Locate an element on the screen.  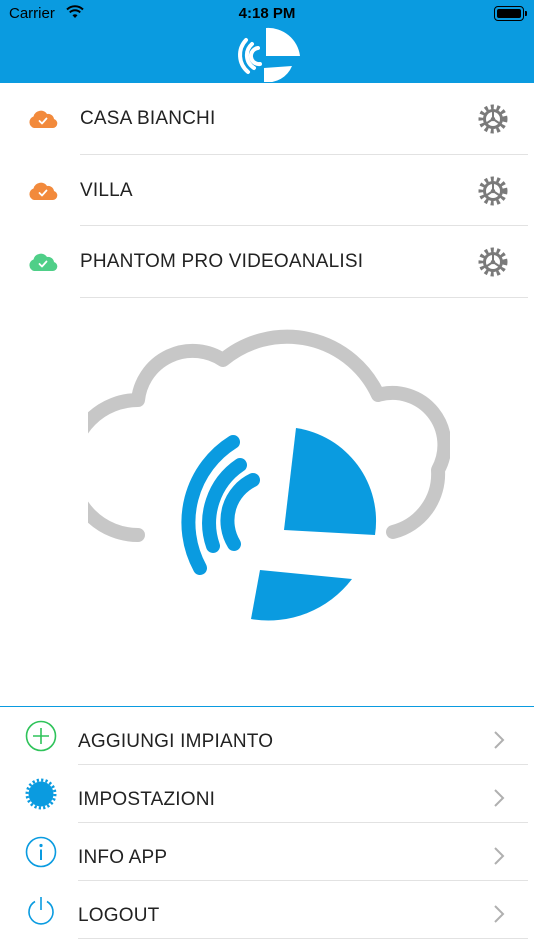
status-bar: Carrier 4:18 PM is located at coordinates (267, 14).